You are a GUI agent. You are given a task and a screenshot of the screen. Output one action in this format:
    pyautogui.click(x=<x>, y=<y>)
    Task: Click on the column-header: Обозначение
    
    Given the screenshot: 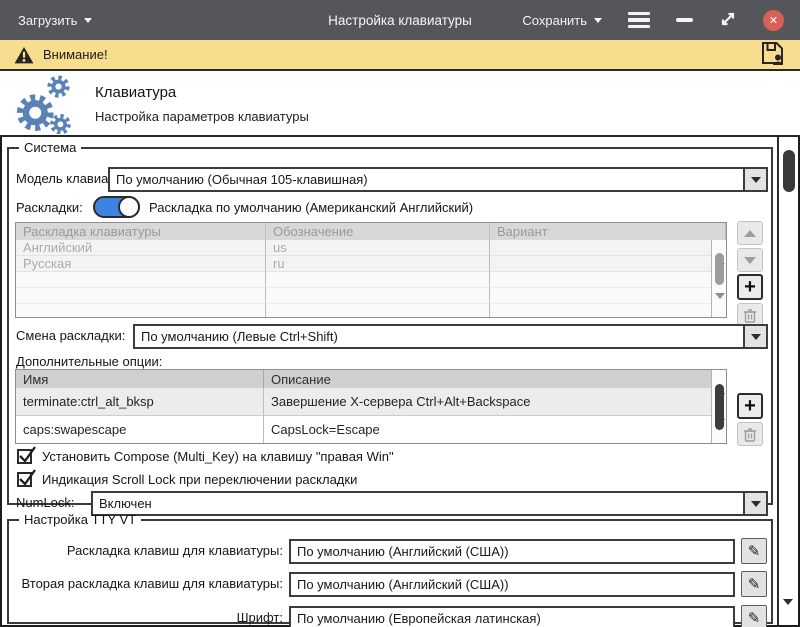 What is the action you would take?
    pyautogui.click(x=378, y=231)
    